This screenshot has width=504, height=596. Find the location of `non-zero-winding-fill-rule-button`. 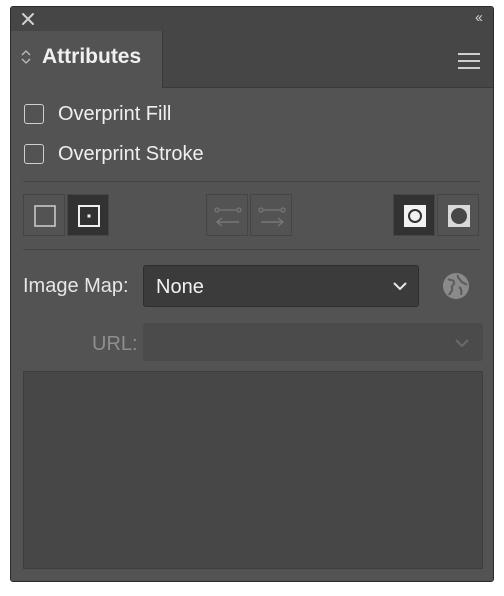

non-zero-winding-fill-rule-button is located at coordinates (414, 215).